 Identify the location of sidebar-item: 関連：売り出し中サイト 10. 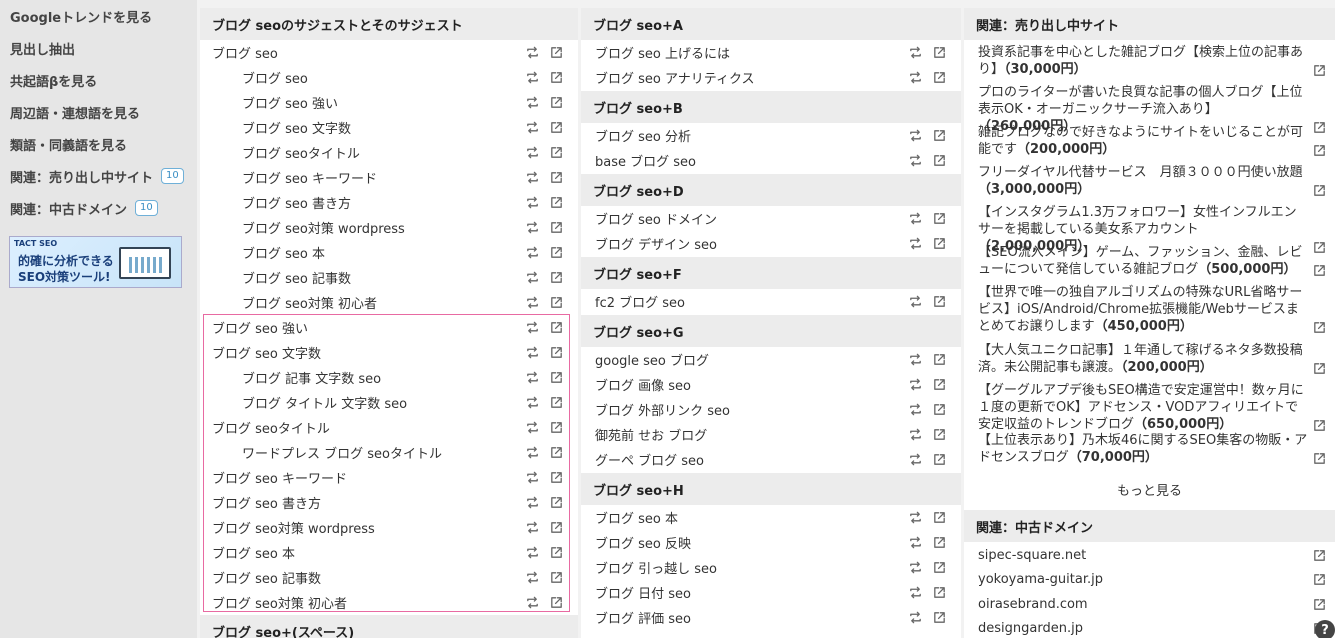
(97, 176).